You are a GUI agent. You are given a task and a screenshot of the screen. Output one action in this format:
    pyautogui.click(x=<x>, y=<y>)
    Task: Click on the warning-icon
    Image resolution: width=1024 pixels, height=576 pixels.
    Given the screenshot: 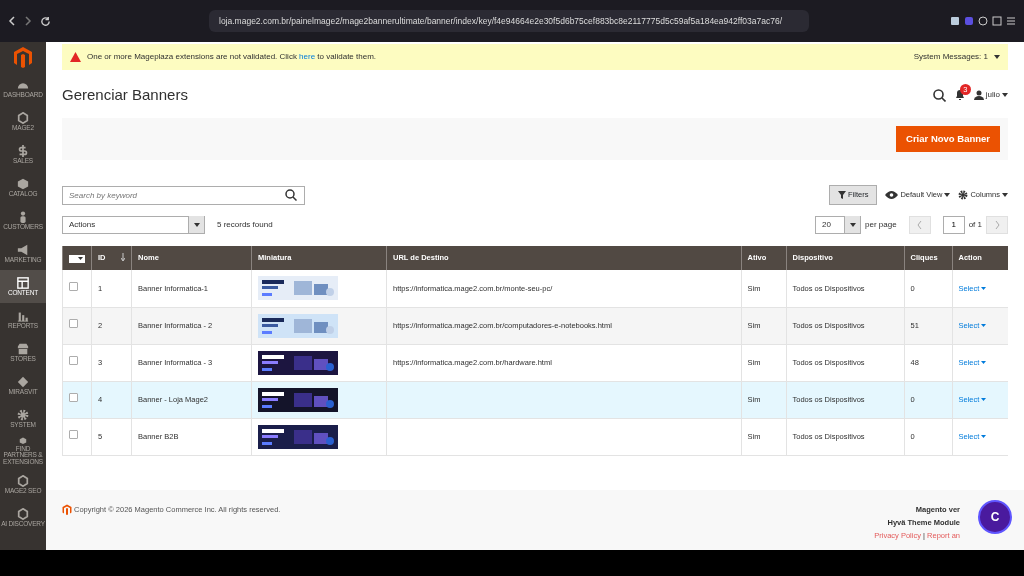 What is the action you would take?
    pyautogui.click(x=75, y=57)
    